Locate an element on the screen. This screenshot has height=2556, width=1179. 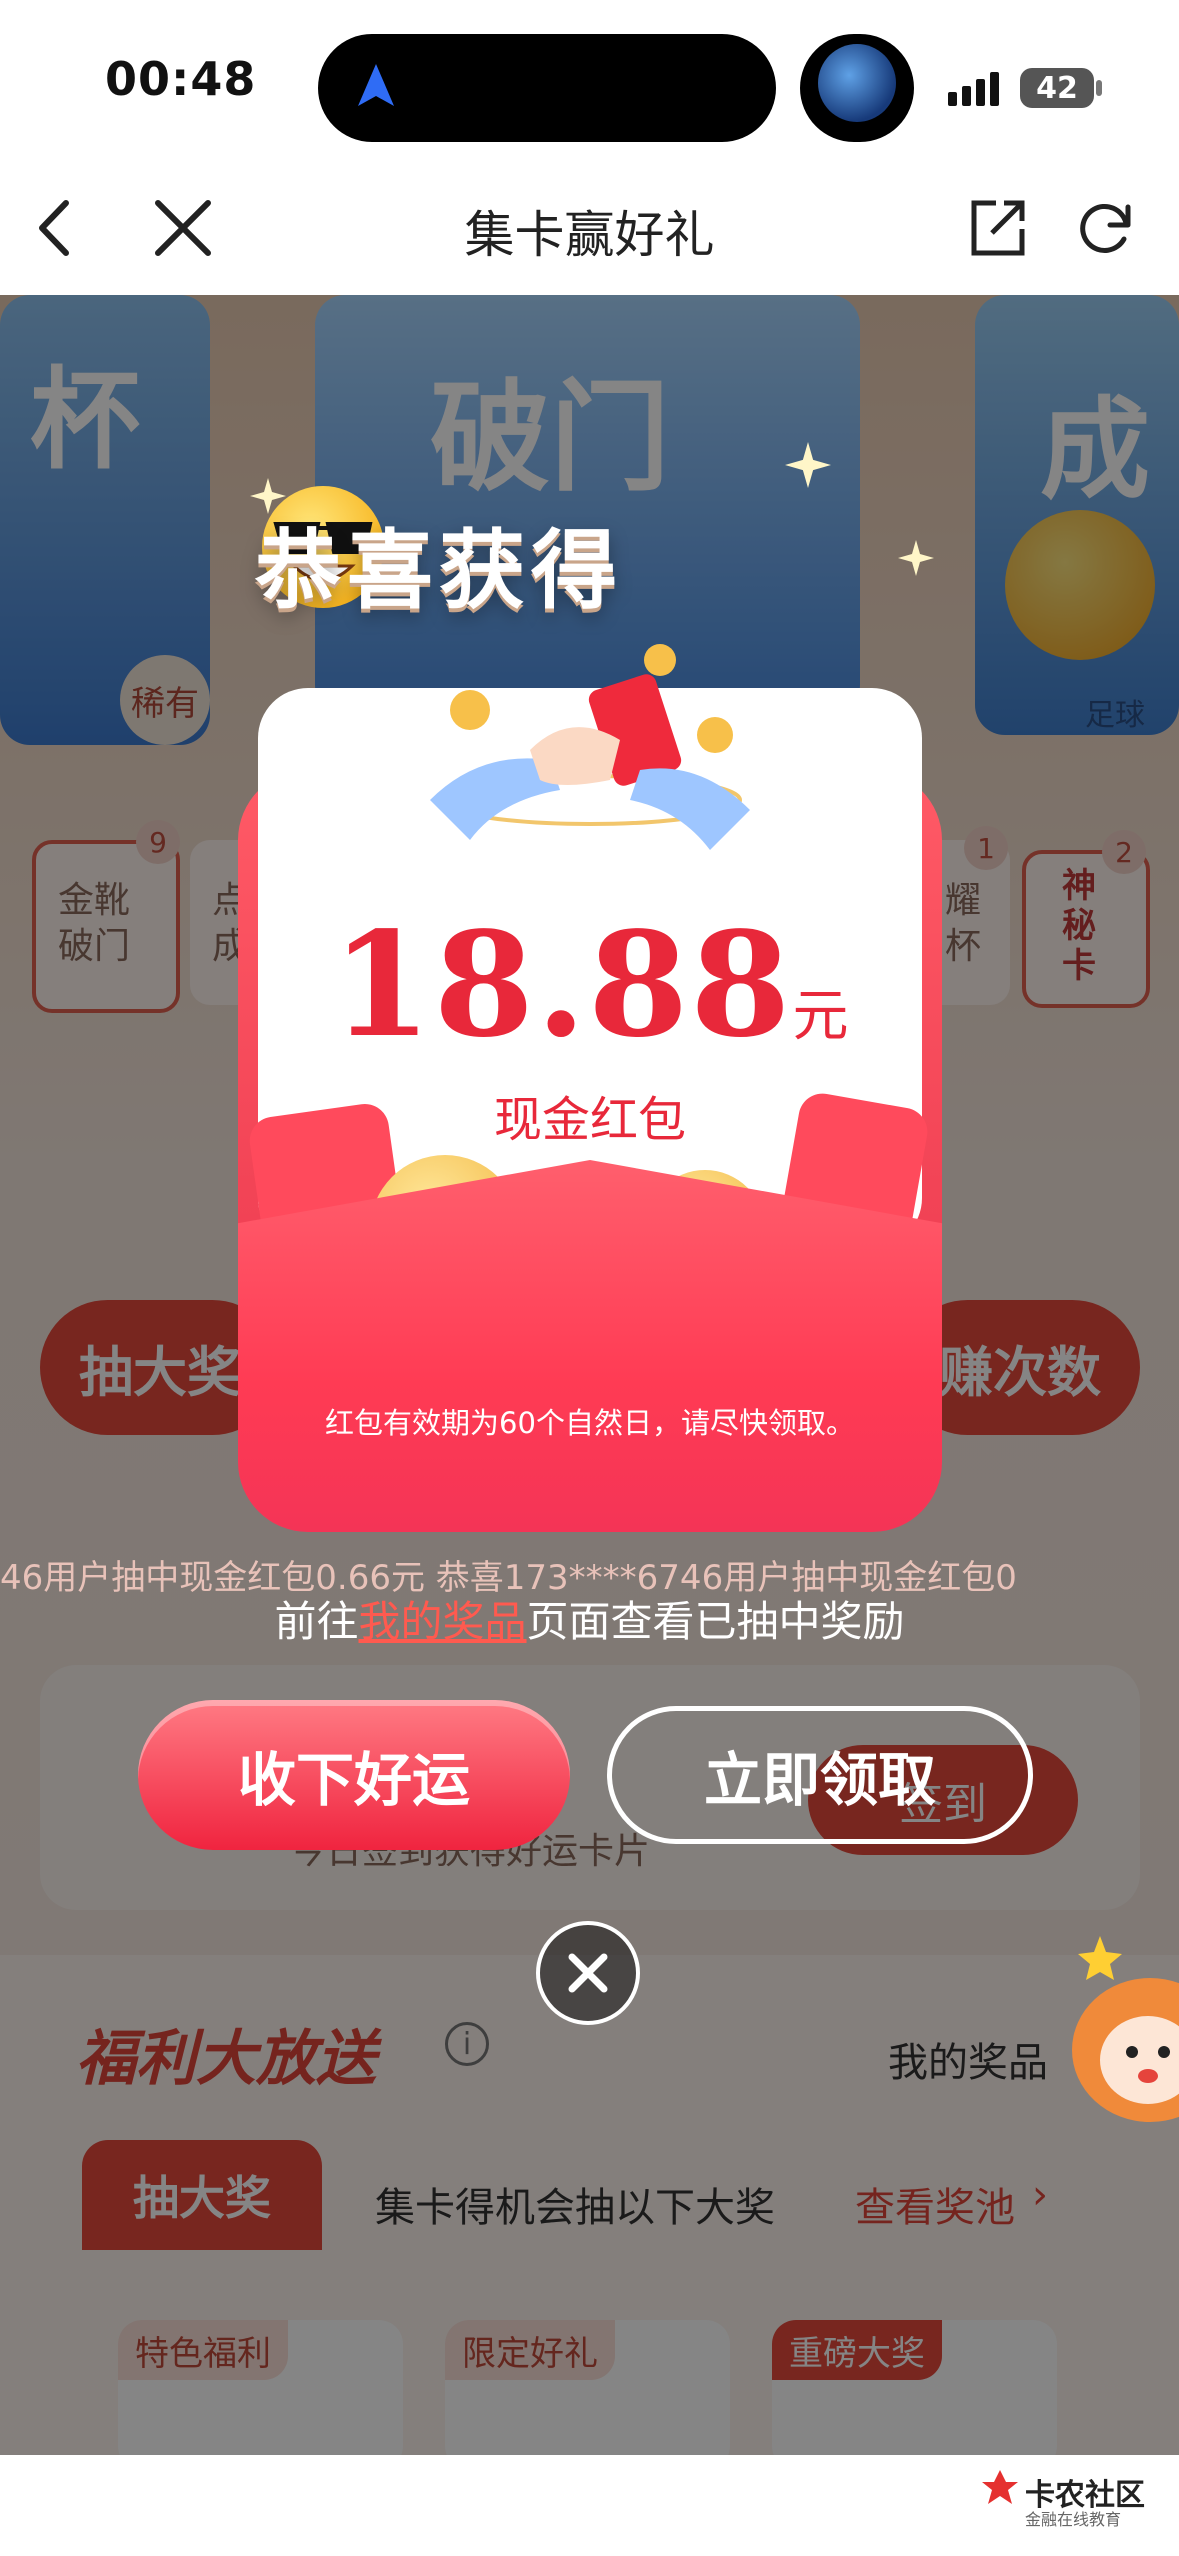
keep-luck-button: 收下好运 is located at coordinates (354, 1775).